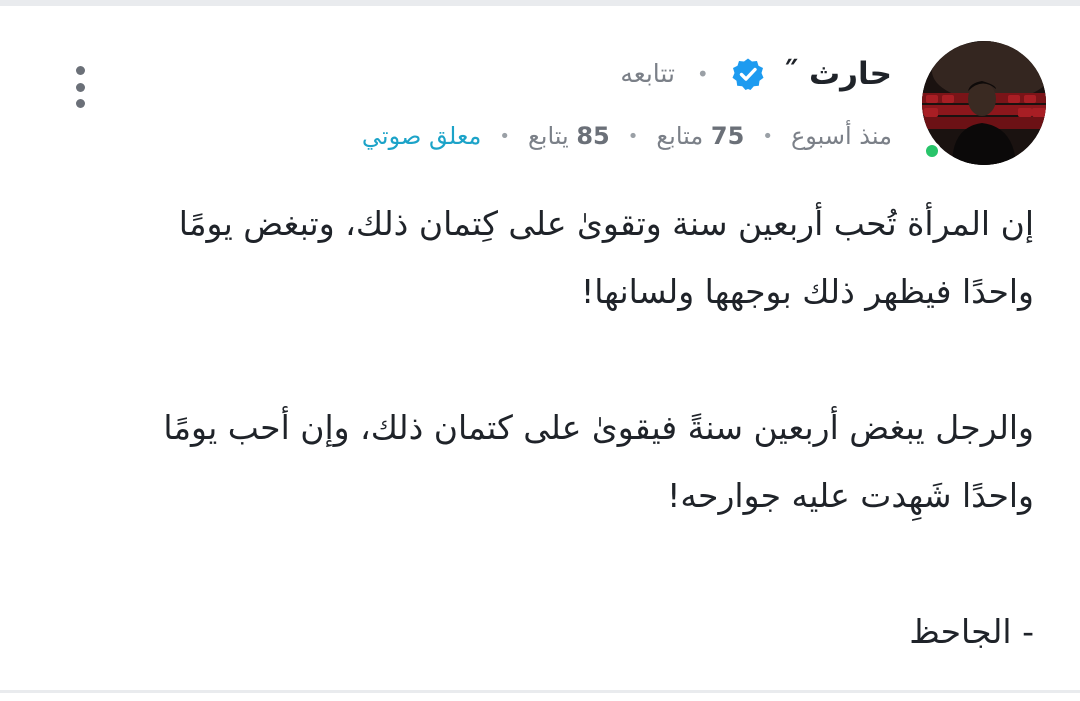 Image resolution: width=1080 pixels, height=701 pixels. I want to click on author-name: حارث ˝, so click(837, 74).